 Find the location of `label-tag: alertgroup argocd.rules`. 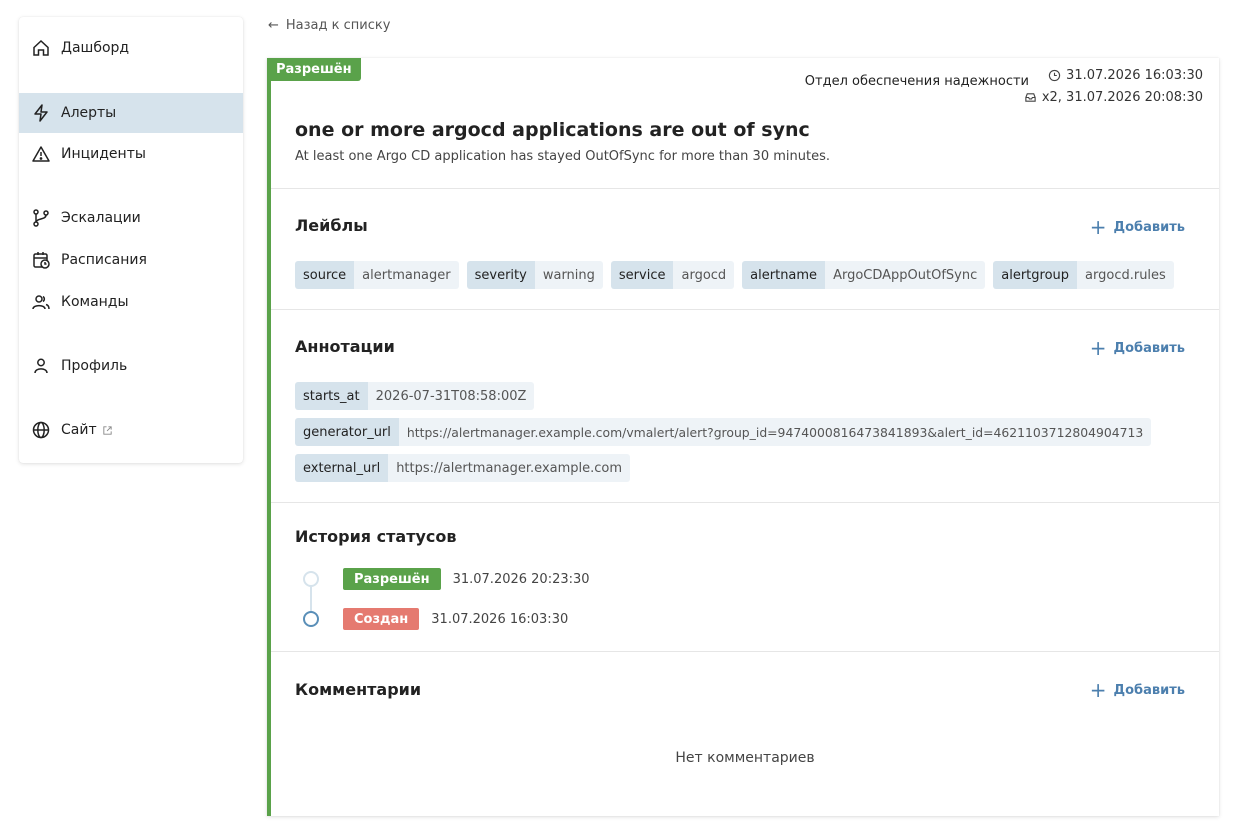

label-tag: alertgroup argocd.rules is located at coordinates (1083, 275).